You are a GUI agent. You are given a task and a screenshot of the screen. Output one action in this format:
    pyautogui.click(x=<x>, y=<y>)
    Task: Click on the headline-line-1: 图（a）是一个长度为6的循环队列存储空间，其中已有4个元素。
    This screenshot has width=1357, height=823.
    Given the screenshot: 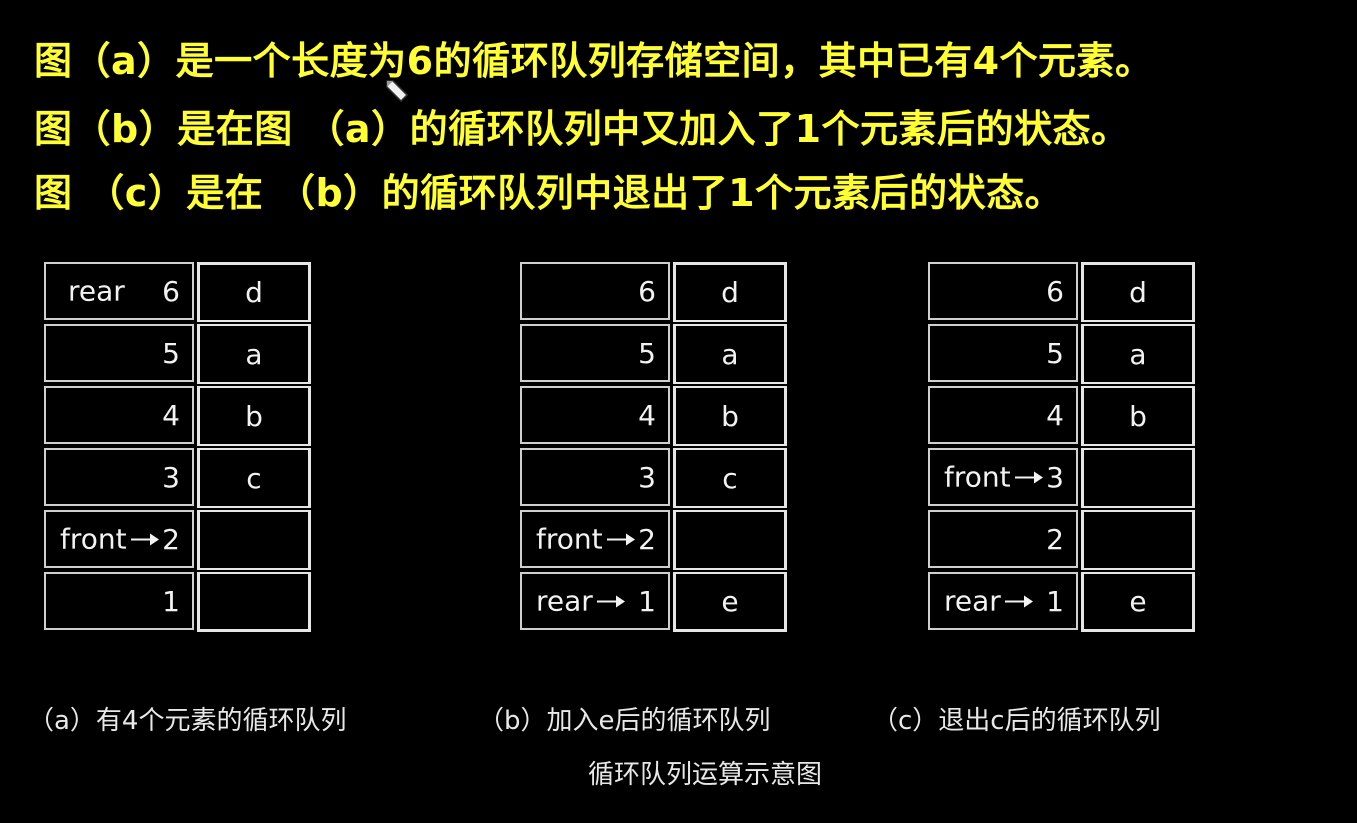 What is the action you would take?
    pyautogui.click(x=594, y=61)
    